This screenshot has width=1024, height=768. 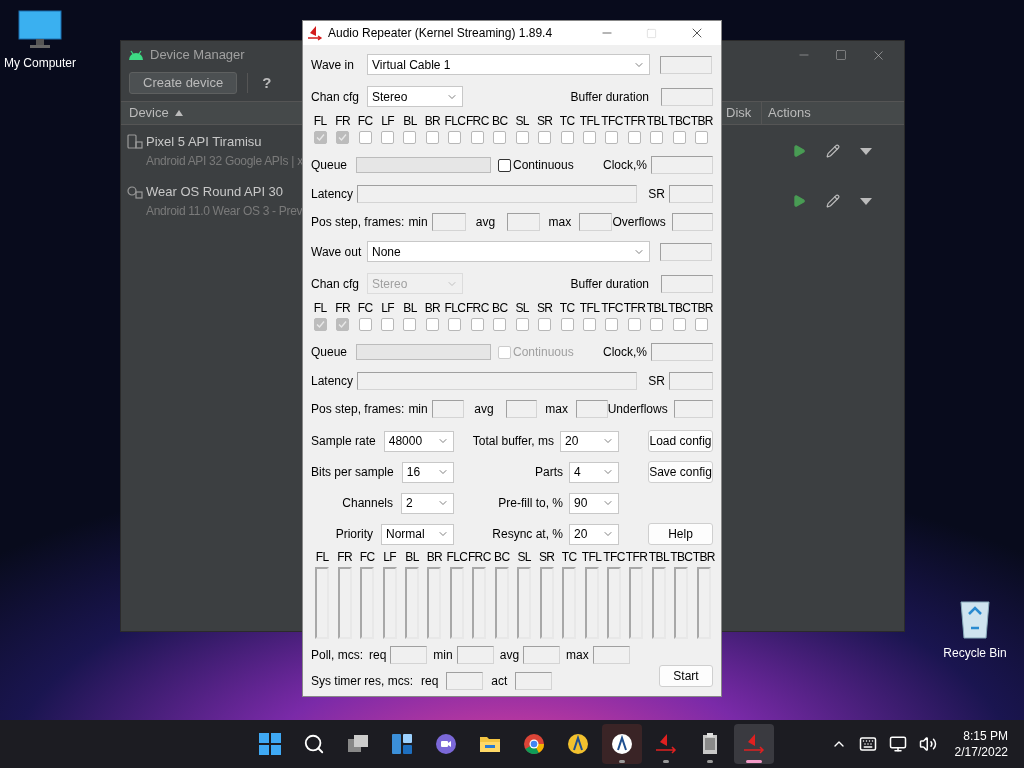 I want to click on dropdown: 4, so click(x=594, y=472).